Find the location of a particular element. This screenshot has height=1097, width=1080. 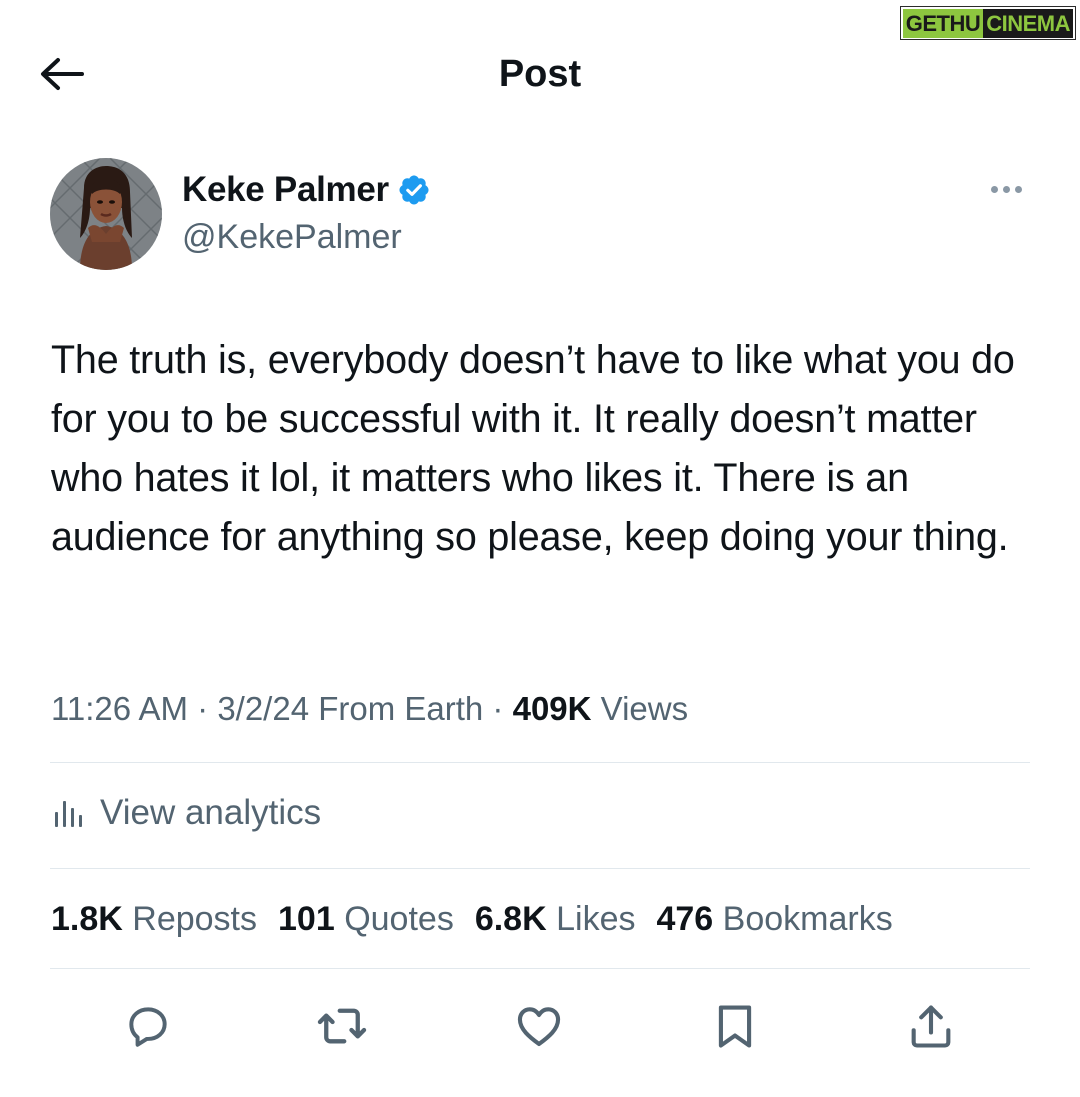

repost-button is located at coordinates (342, 1026).